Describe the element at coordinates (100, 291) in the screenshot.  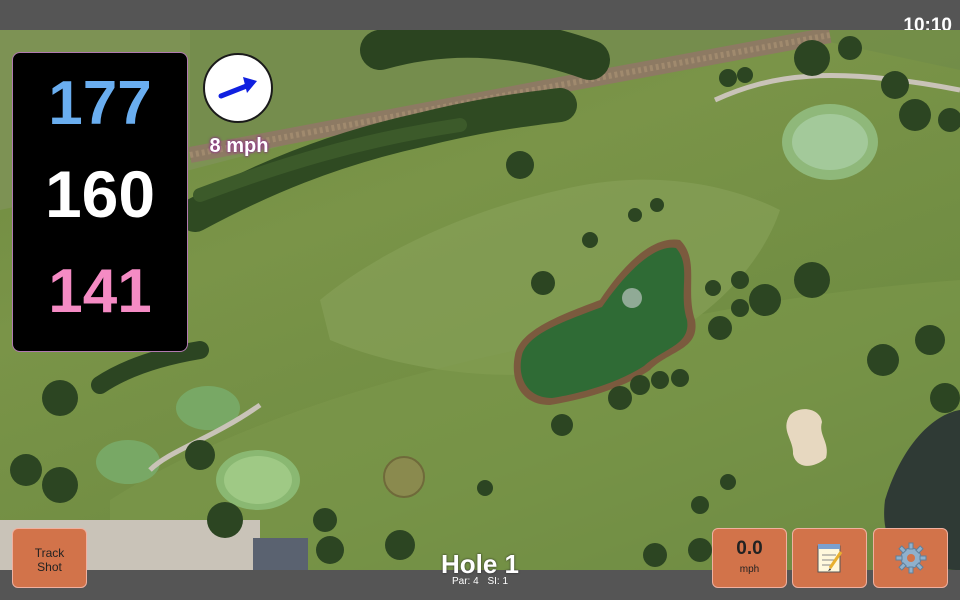
I see `front-distance: 141` at that location.